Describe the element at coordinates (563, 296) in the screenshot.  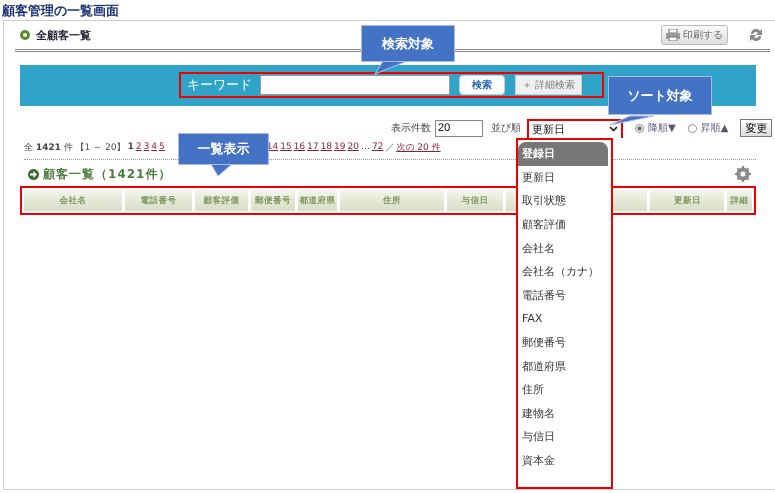
I see `dropdown-option: 電話番号` at that location.